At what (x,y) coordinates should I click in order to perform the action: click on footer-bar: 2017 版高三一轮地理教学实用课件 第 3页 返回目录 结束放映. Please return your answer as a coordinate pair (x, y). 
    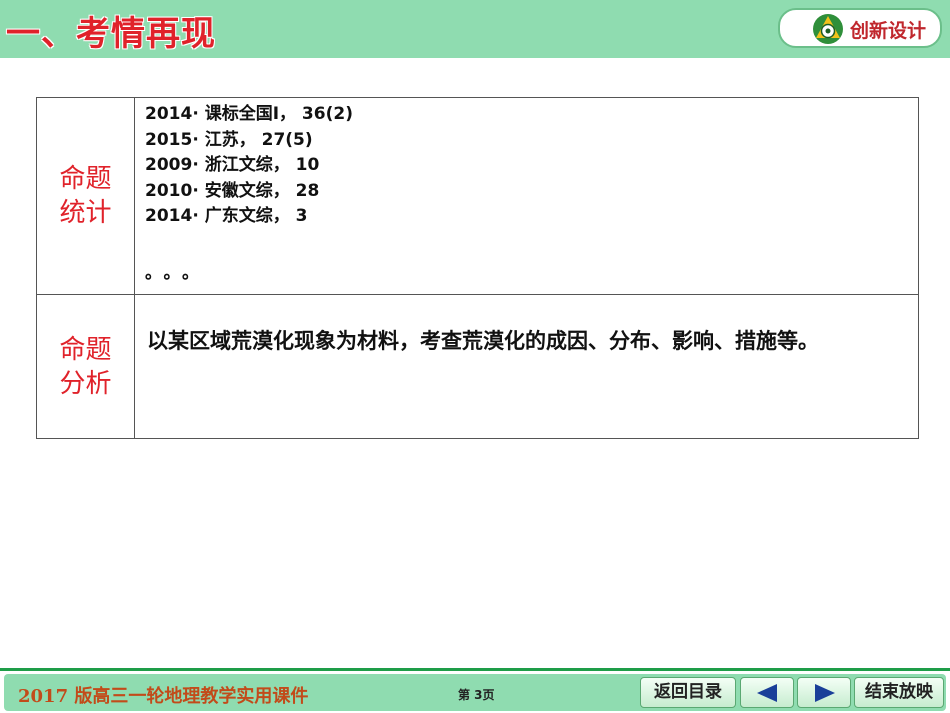
    Looking at the image, I should click on (475, 692).